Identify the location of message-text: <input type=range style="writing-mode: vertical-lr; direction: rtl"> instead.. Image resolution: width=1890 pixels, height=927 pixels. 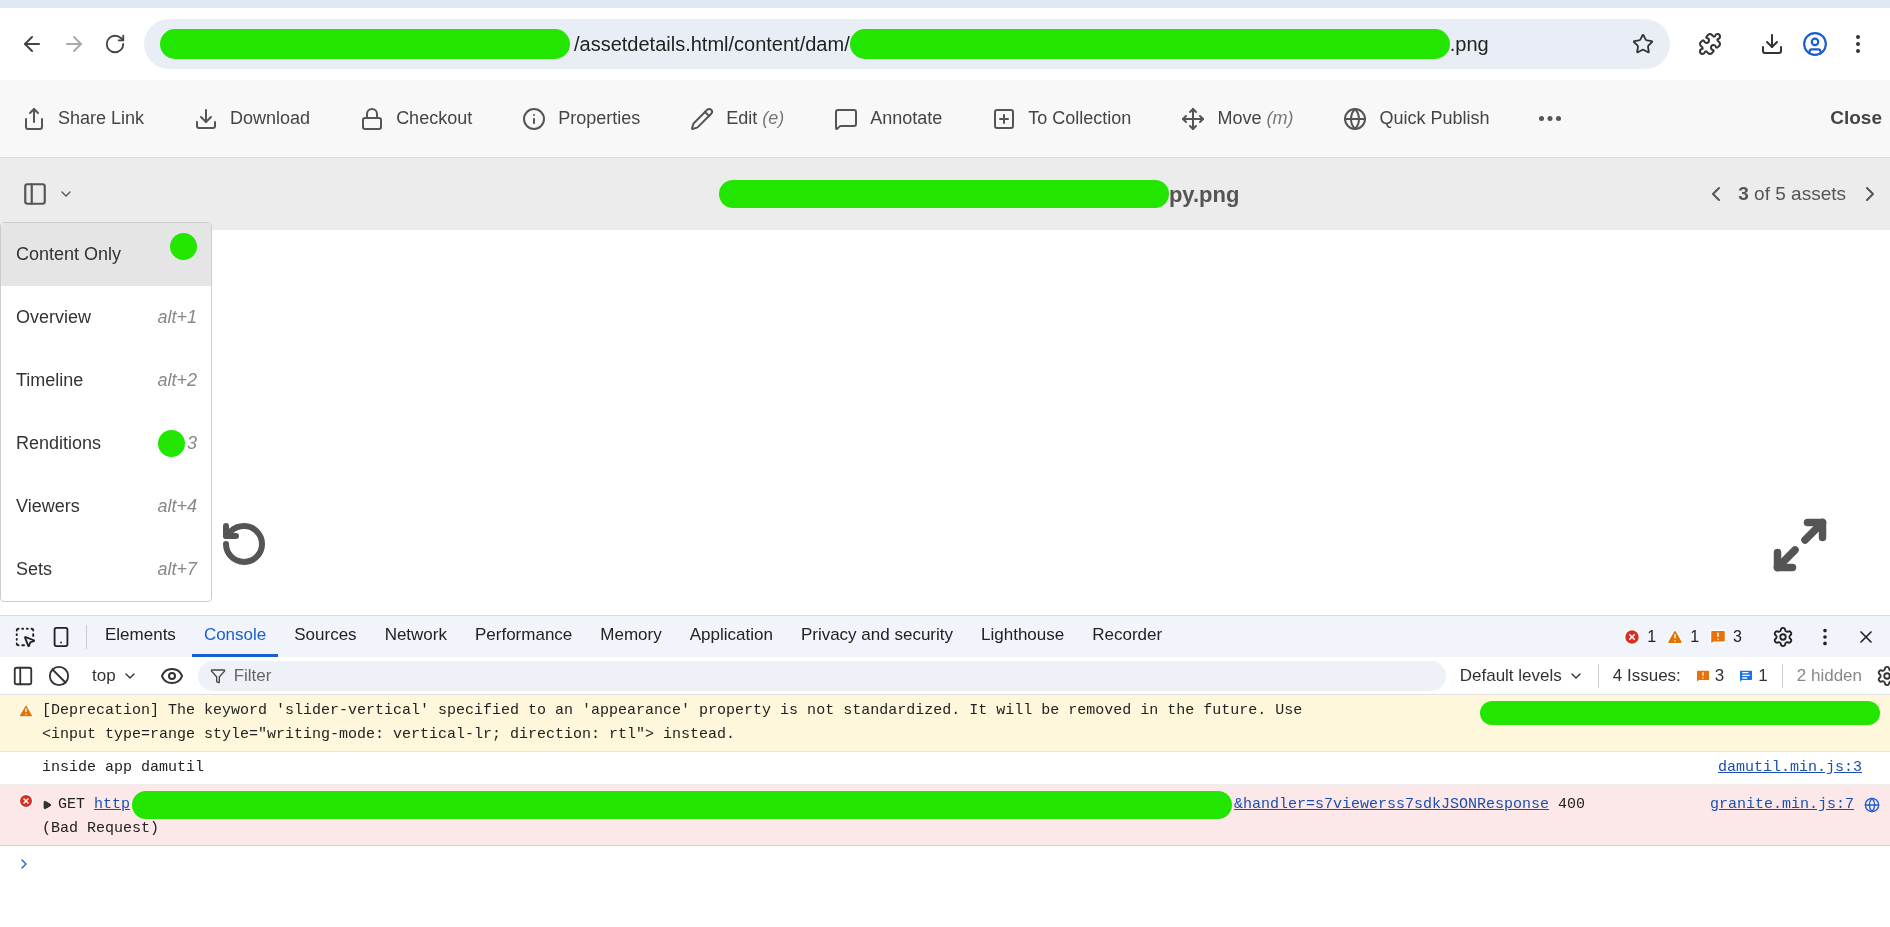
(389, 735).